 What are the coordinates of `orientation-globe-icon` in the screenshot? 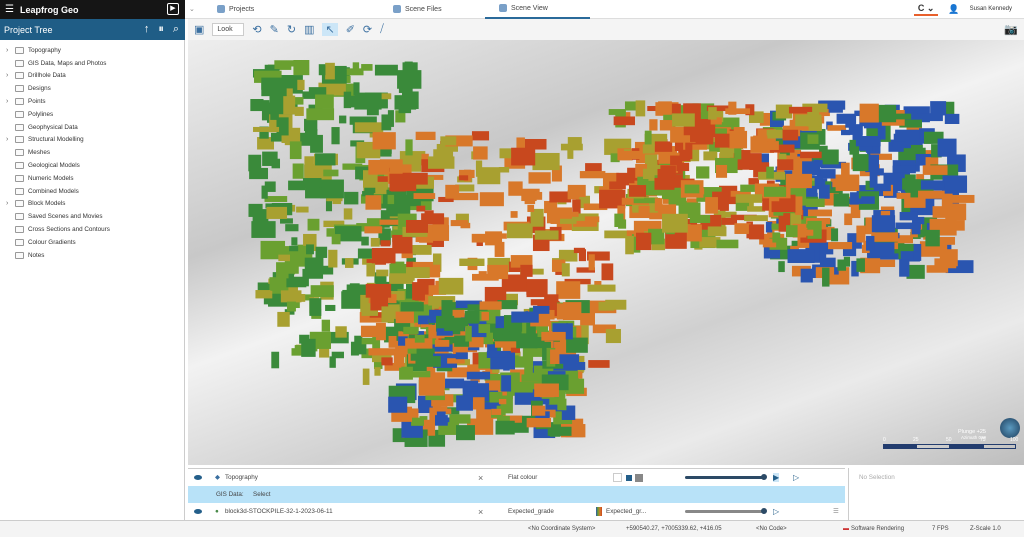 It's located at (1010, 428).